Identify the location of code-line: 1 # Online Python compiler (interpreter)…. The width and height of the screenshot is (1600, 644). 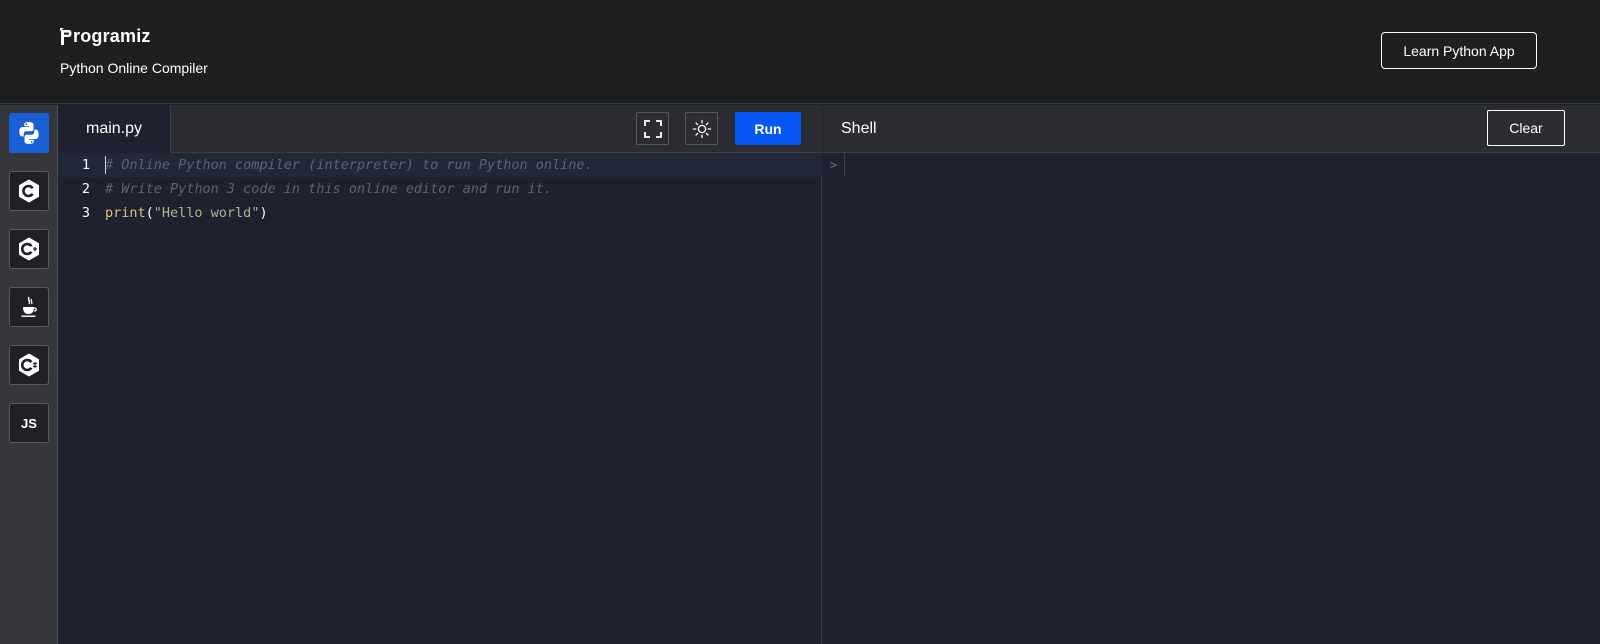
(440, 165).